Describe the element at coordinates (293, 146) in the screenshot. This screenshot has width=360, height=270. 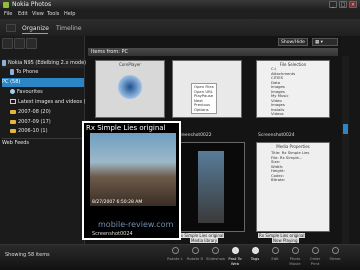
I see `thumbnail-title: Media Properties` at that location.